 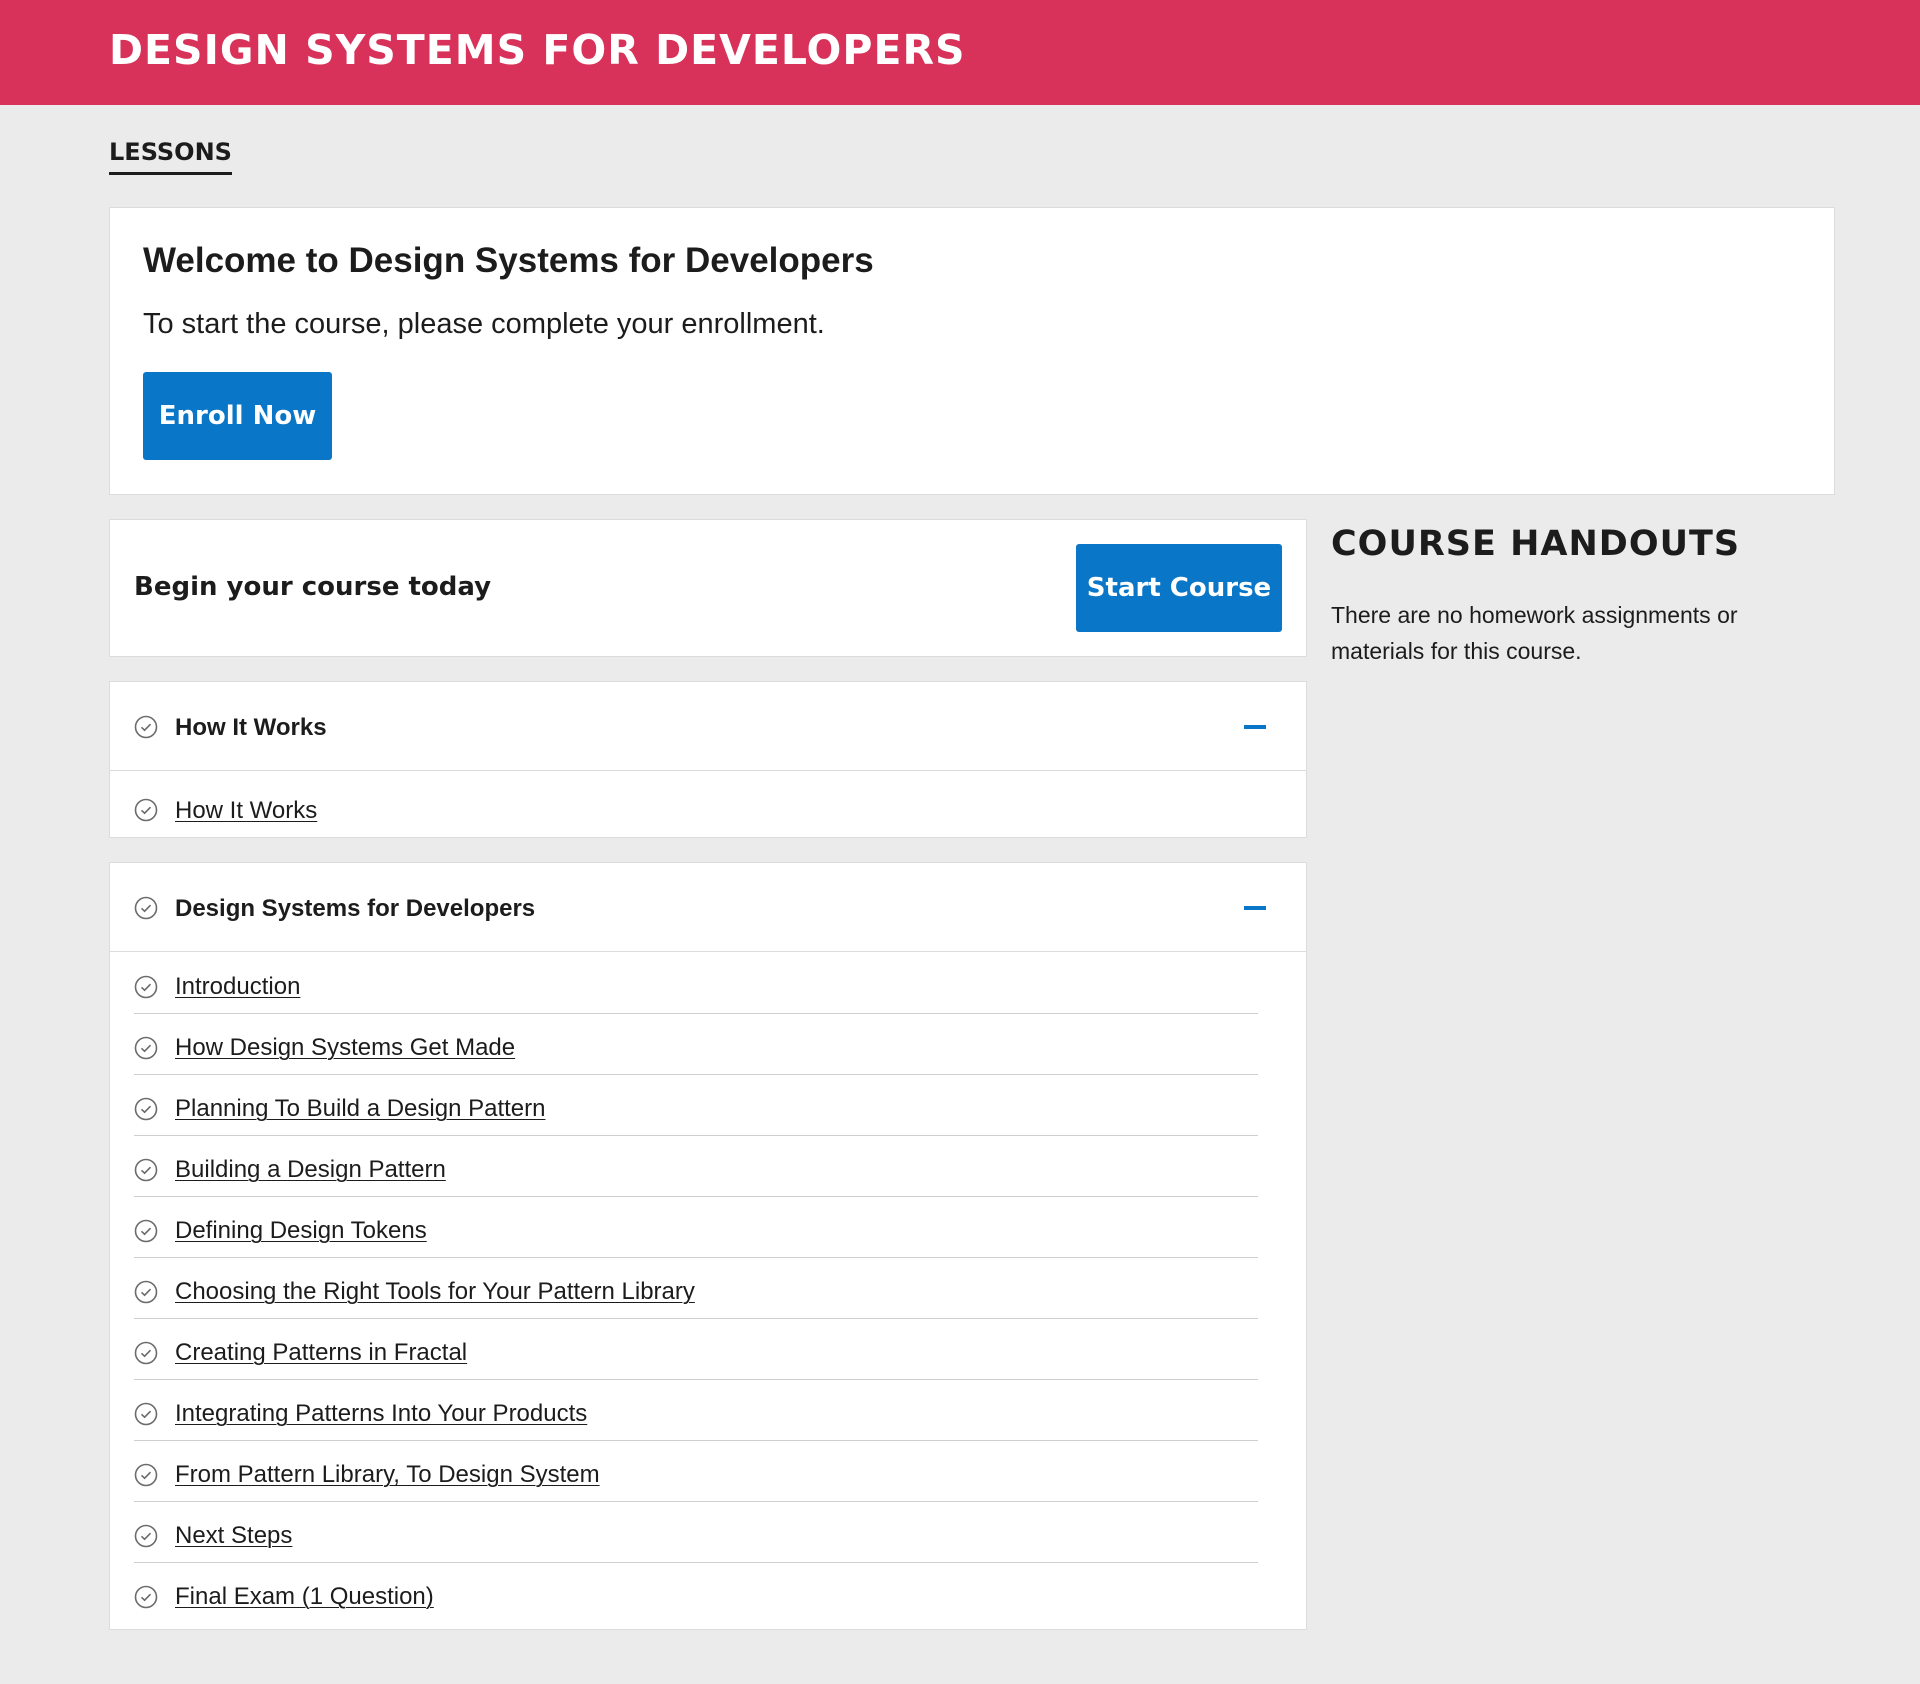 I want to click on lesson-row: How It Works, so click(x=696, y=809).